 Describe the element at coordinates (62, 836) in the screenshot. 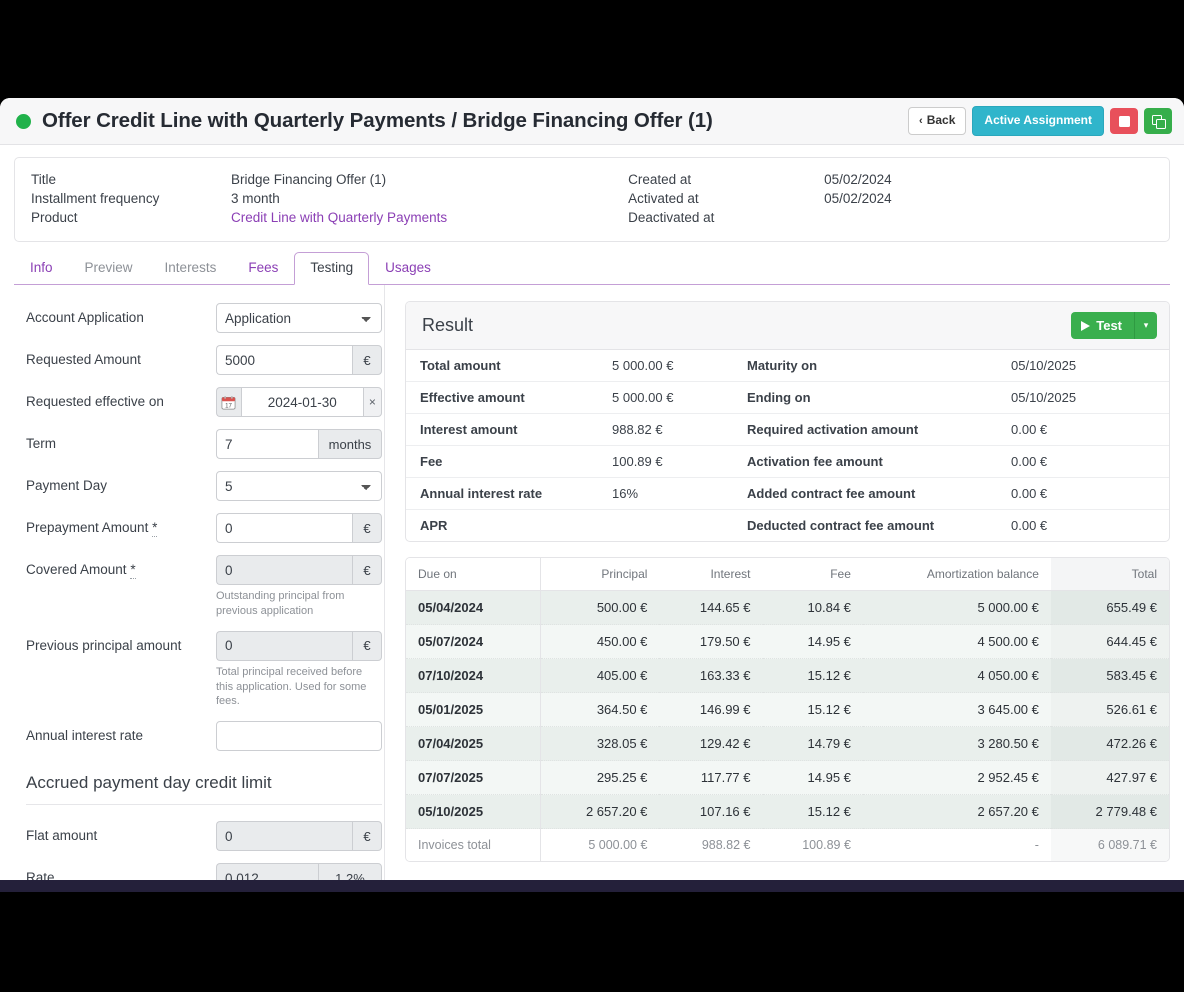

I see `field-label: Flat amount` at that location.